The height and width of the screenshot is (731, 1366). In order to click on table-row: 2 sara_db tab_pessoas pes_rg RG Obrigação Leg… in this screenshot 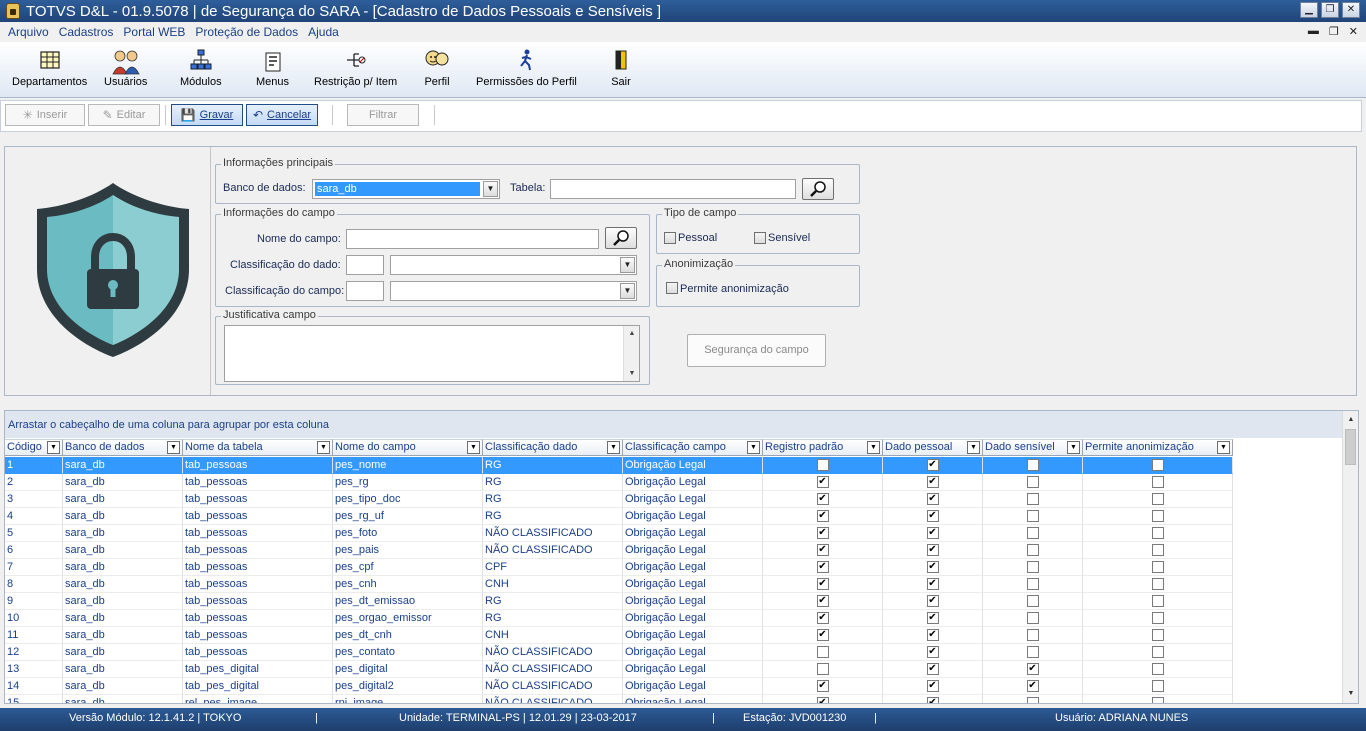, I will do `click(619, 482)`.